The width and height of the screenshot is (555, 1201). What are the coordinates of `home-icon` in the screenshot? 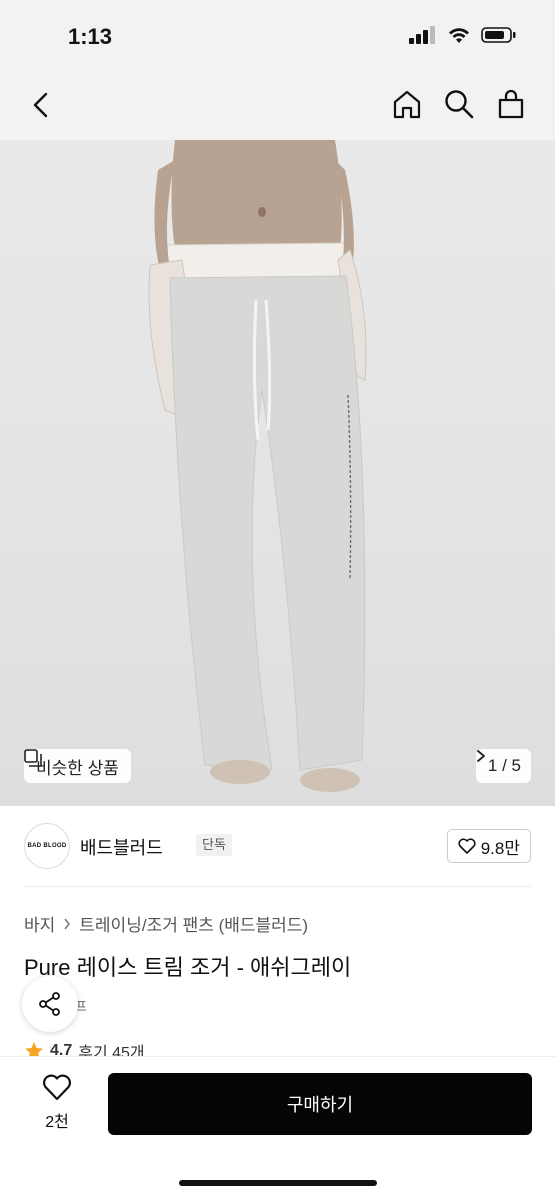 It's located at (407, 104).